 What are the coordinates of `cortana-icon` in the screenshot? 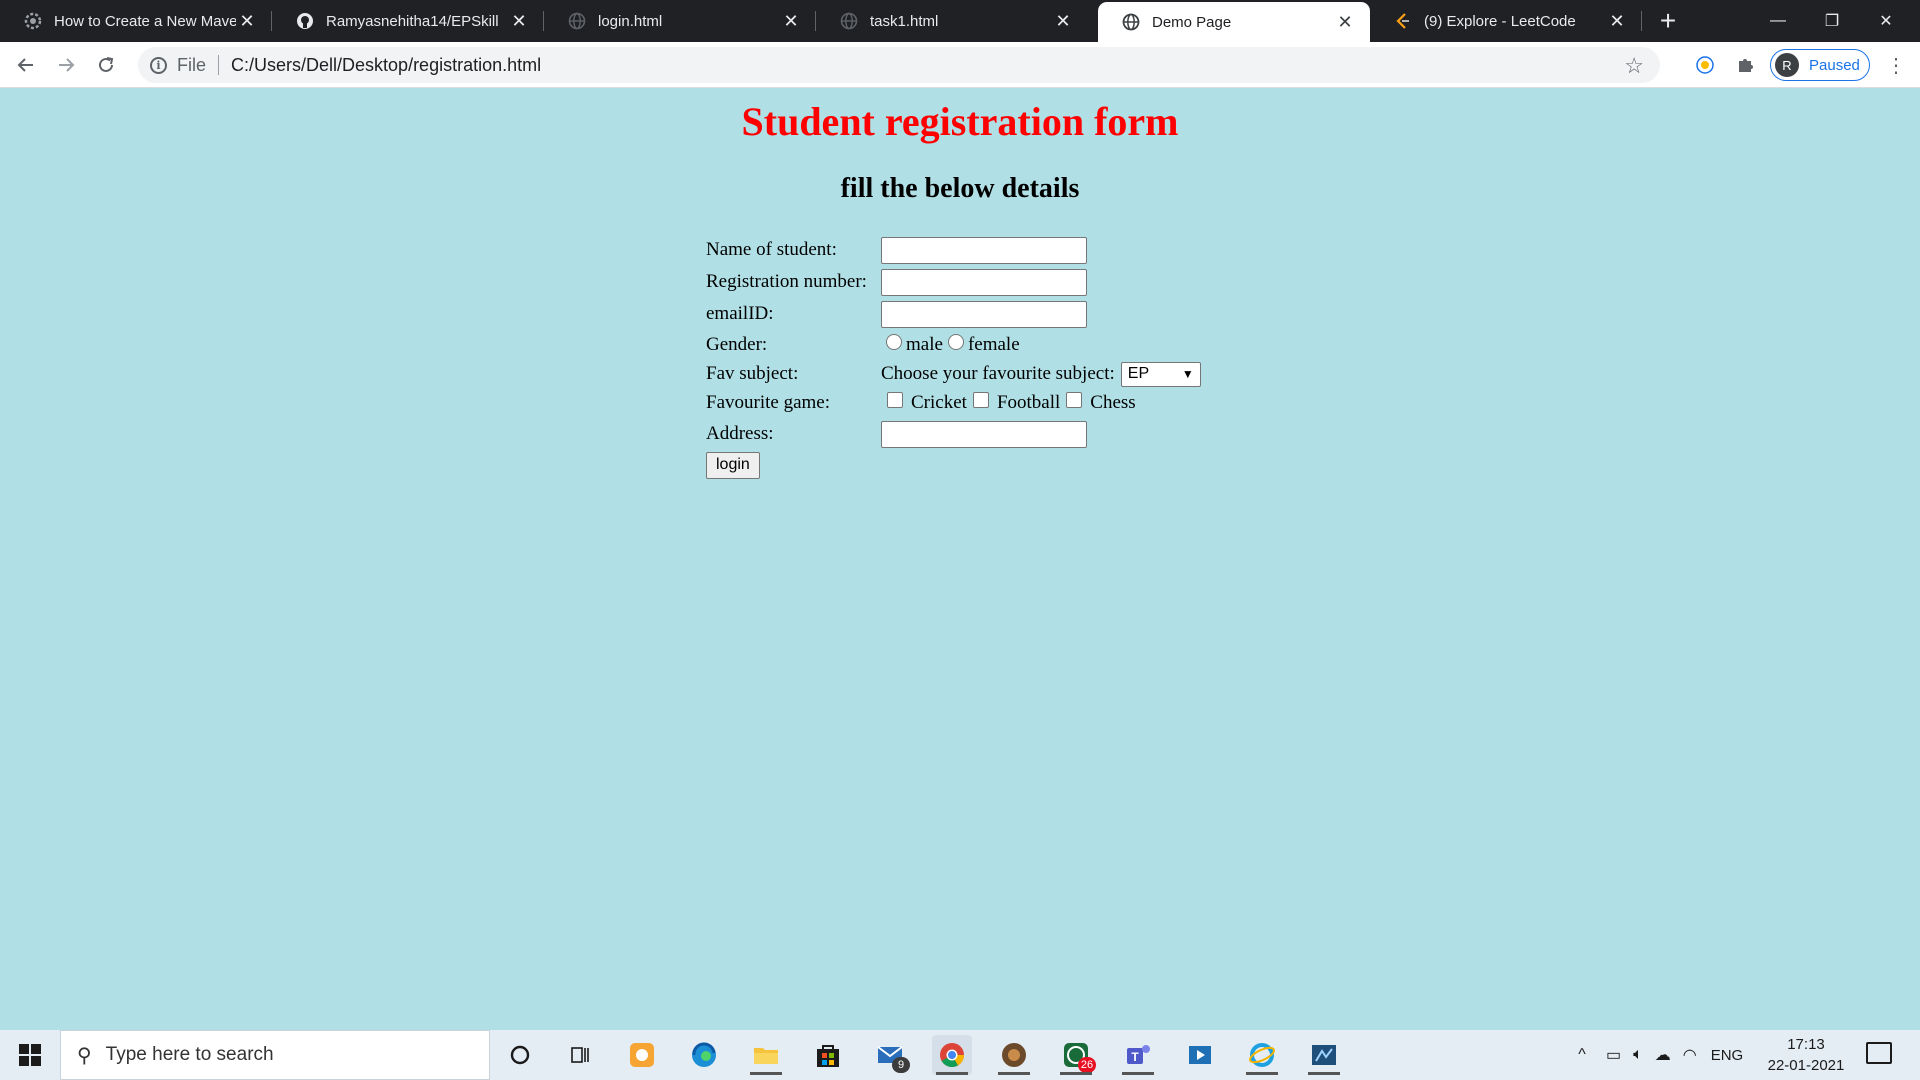 It's located at (520, 1055).